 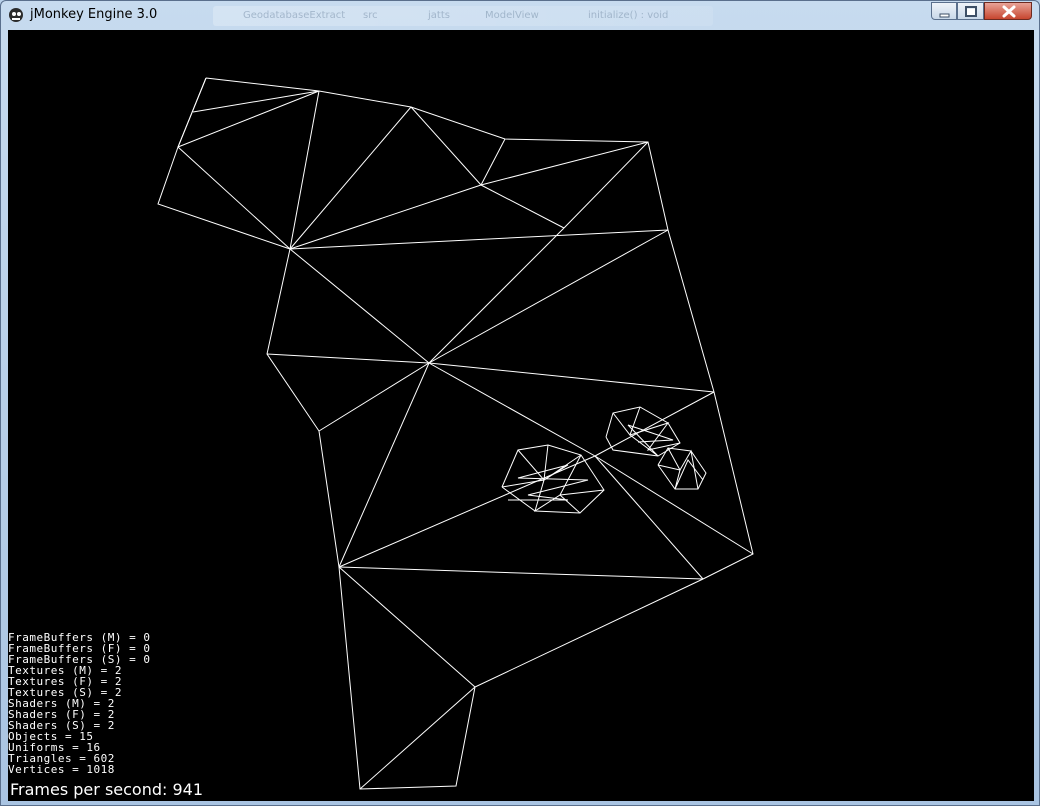 I want to click on ghost-item: ModelView, so click(x=512, y=15).